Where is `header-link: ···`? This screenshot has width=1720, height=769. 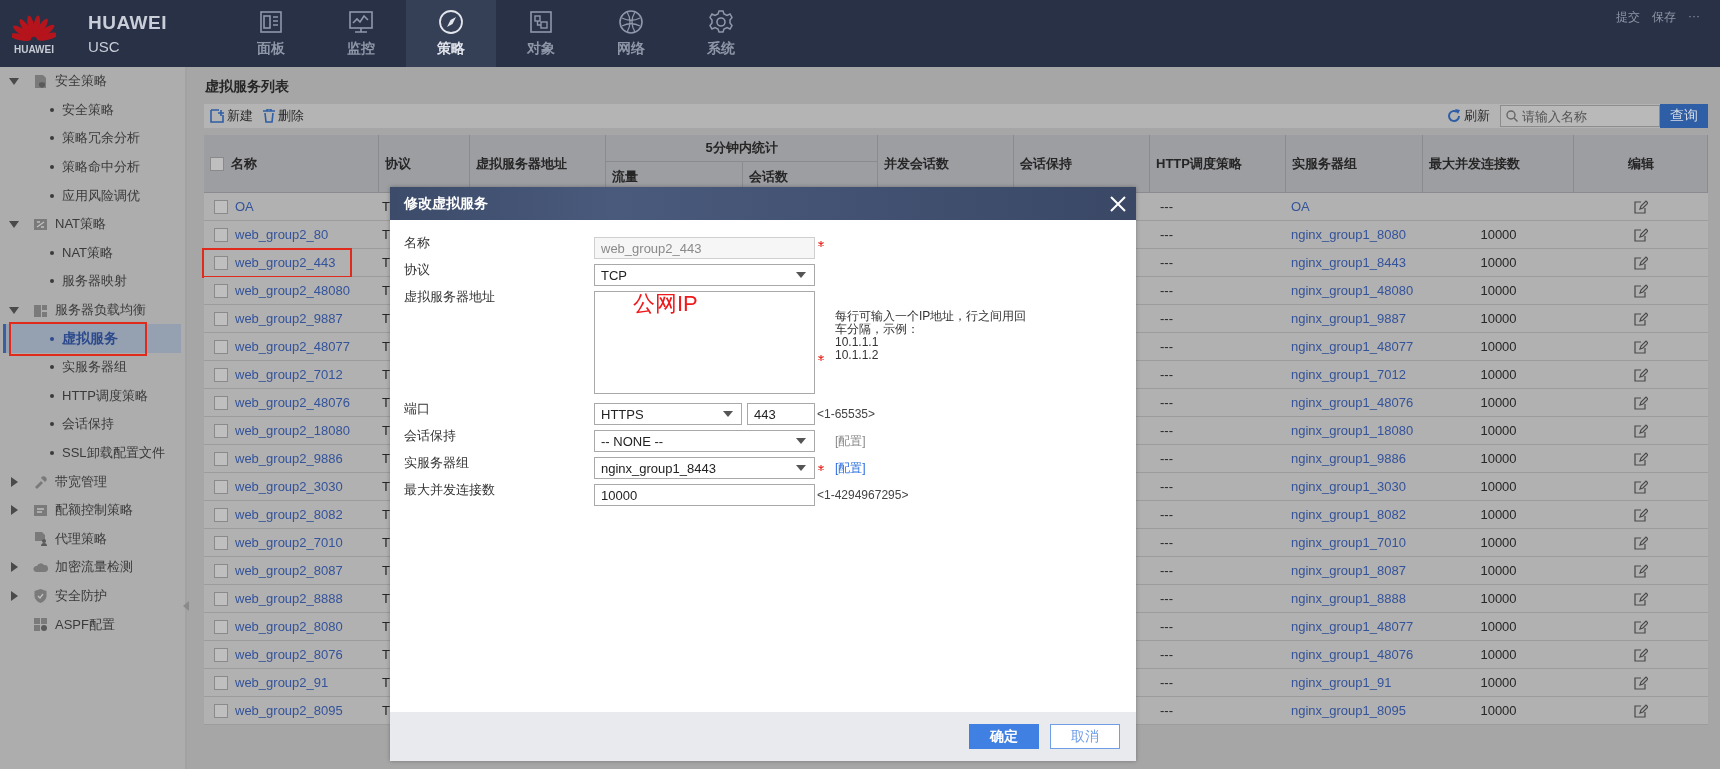
header-link: ··· is located at coordinates (1694, 17).